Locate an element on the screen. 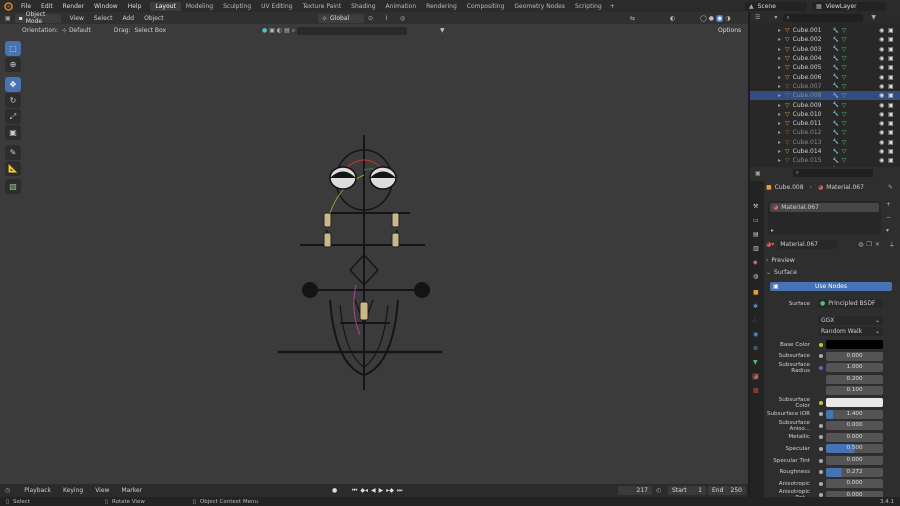 The image size is (900, 506). 3d-model-render is located at coordinates (360, 265).